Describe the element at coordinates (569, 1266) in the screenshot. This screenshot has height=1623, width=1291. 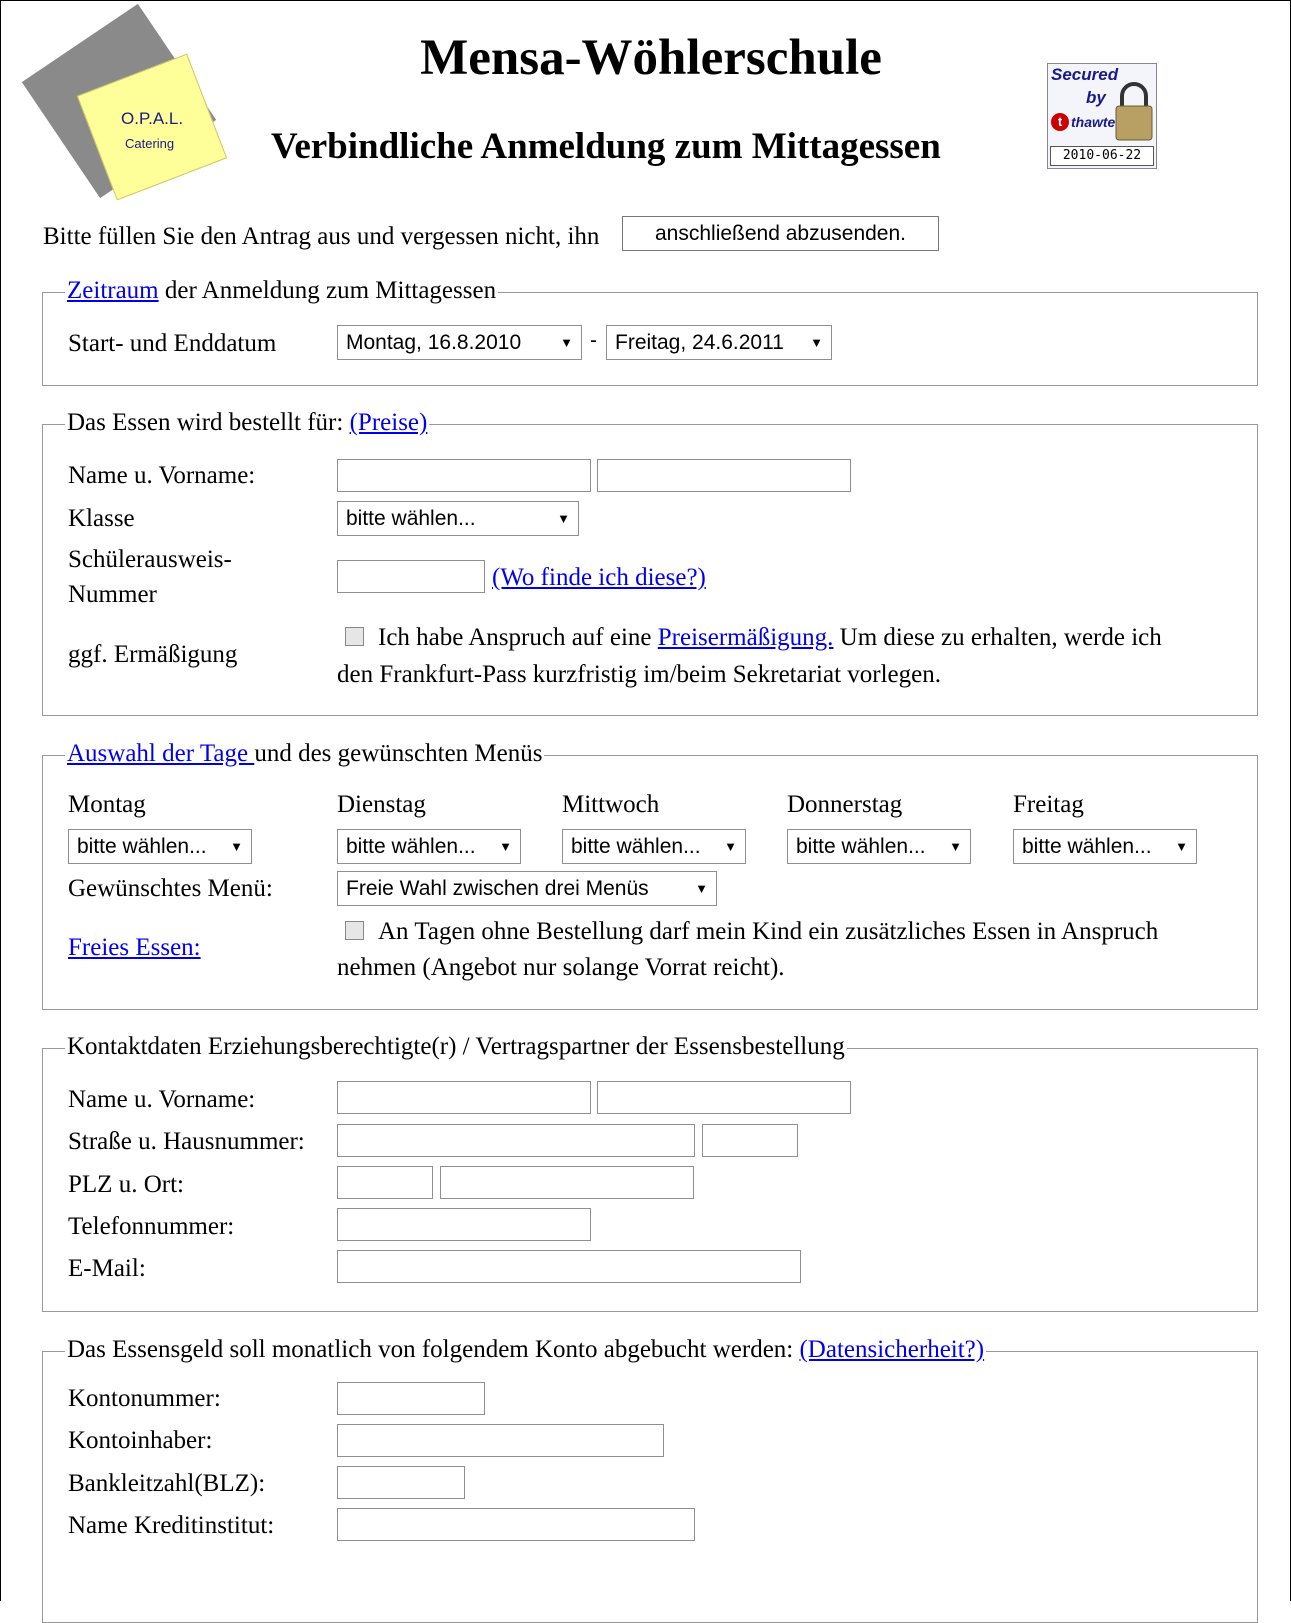
I see `email-input` at that location.